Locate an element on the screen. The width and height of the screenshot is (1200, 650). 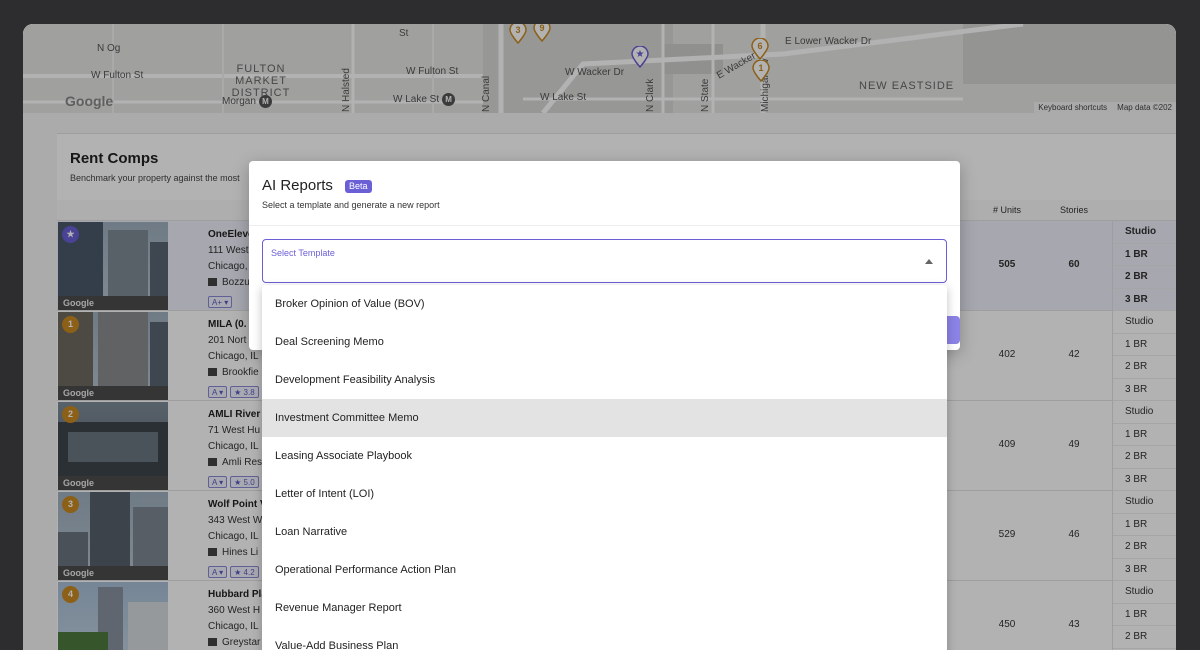
dropdown-option: Letter of Intent (LOI) is located at coordinates (604, 494).